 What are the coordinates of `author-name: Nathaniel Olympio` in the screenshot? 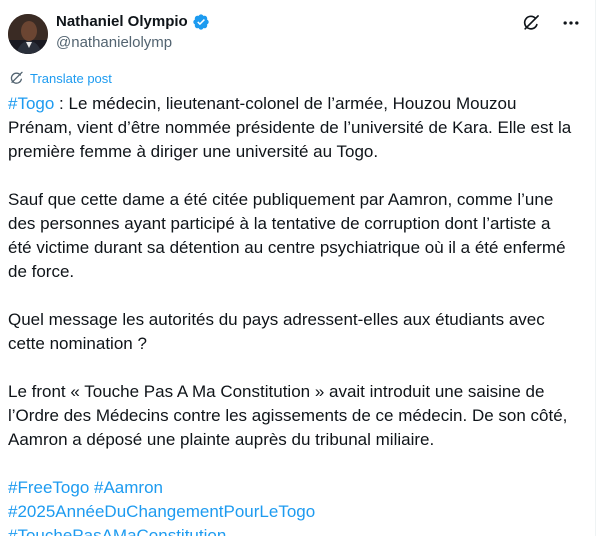 It's located at (122, 22).